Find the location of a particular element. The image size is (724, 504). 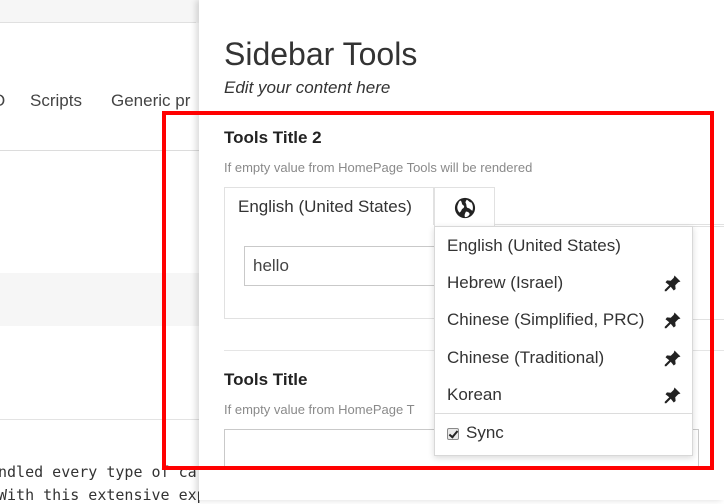

bg-tab-generic: Generic pr is located at coordinates (150, 101).